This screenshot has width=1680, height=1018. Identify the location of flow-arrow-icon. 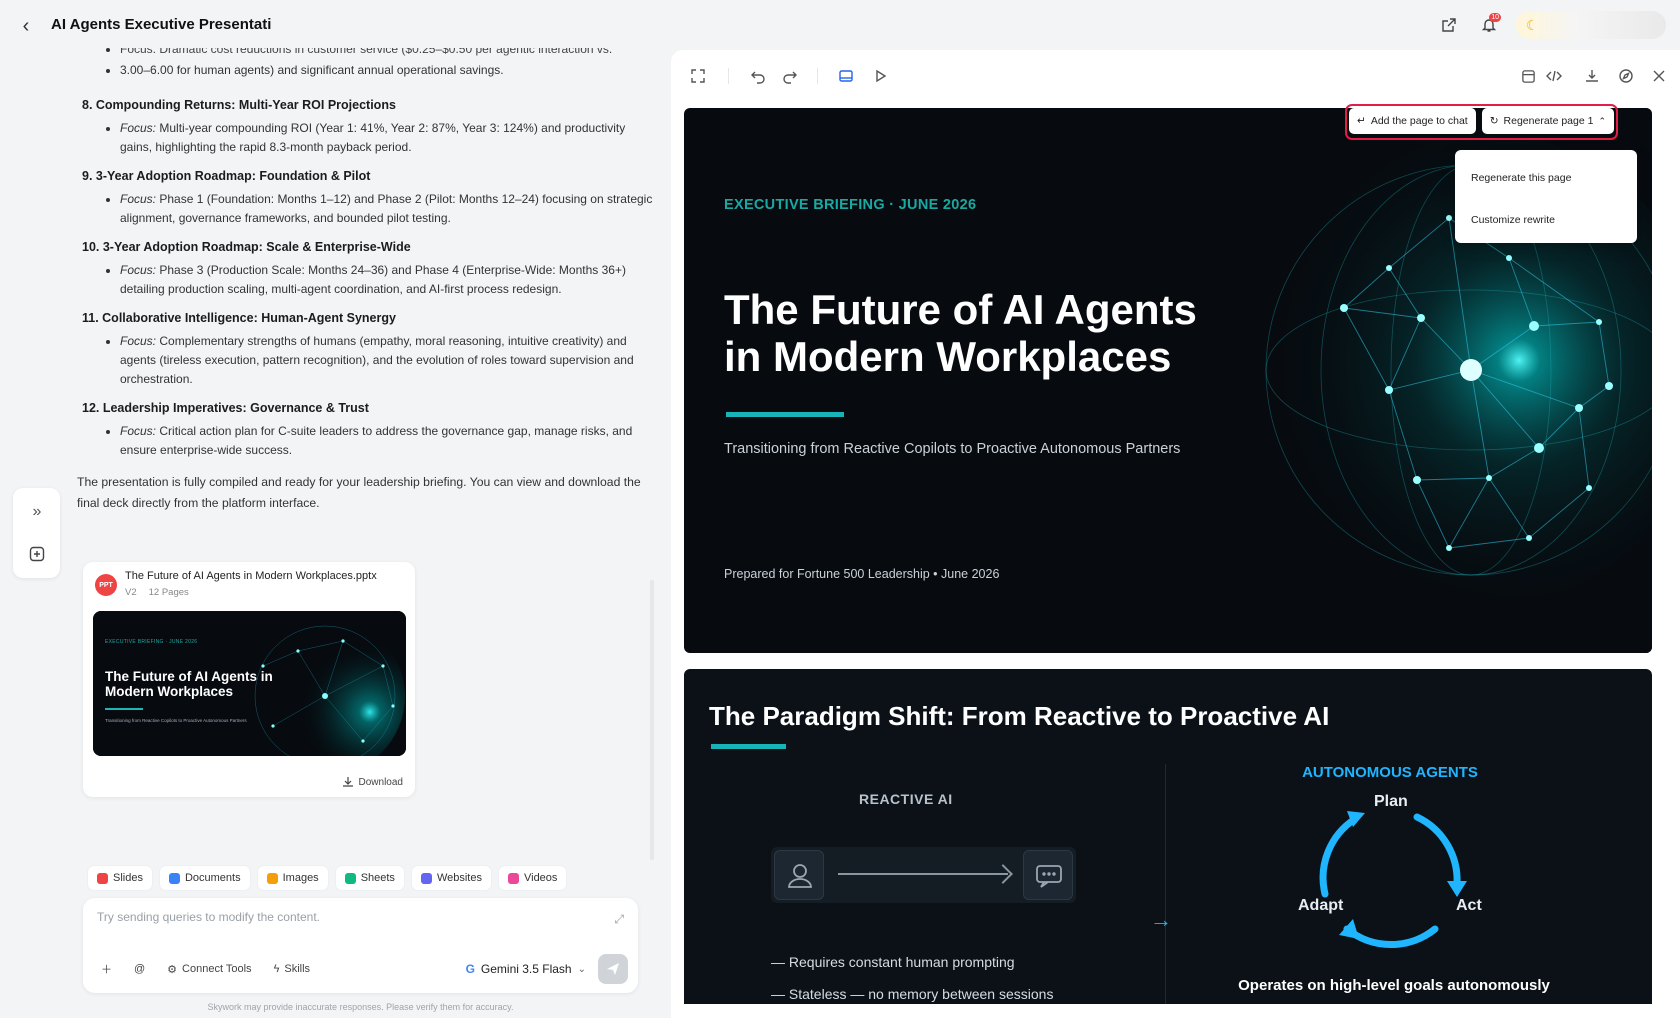
(923, 874).